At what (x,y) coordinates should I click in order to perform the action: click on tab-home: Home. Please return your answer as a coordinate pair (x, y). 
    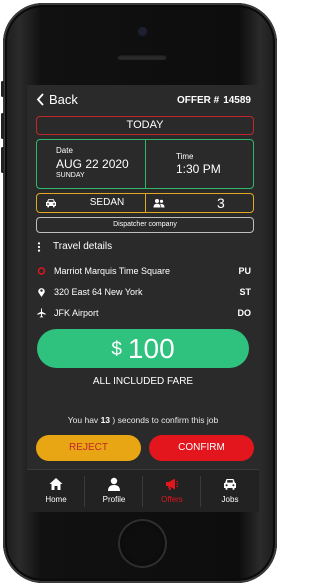
    Looking at the image, I should click on (56, 491).